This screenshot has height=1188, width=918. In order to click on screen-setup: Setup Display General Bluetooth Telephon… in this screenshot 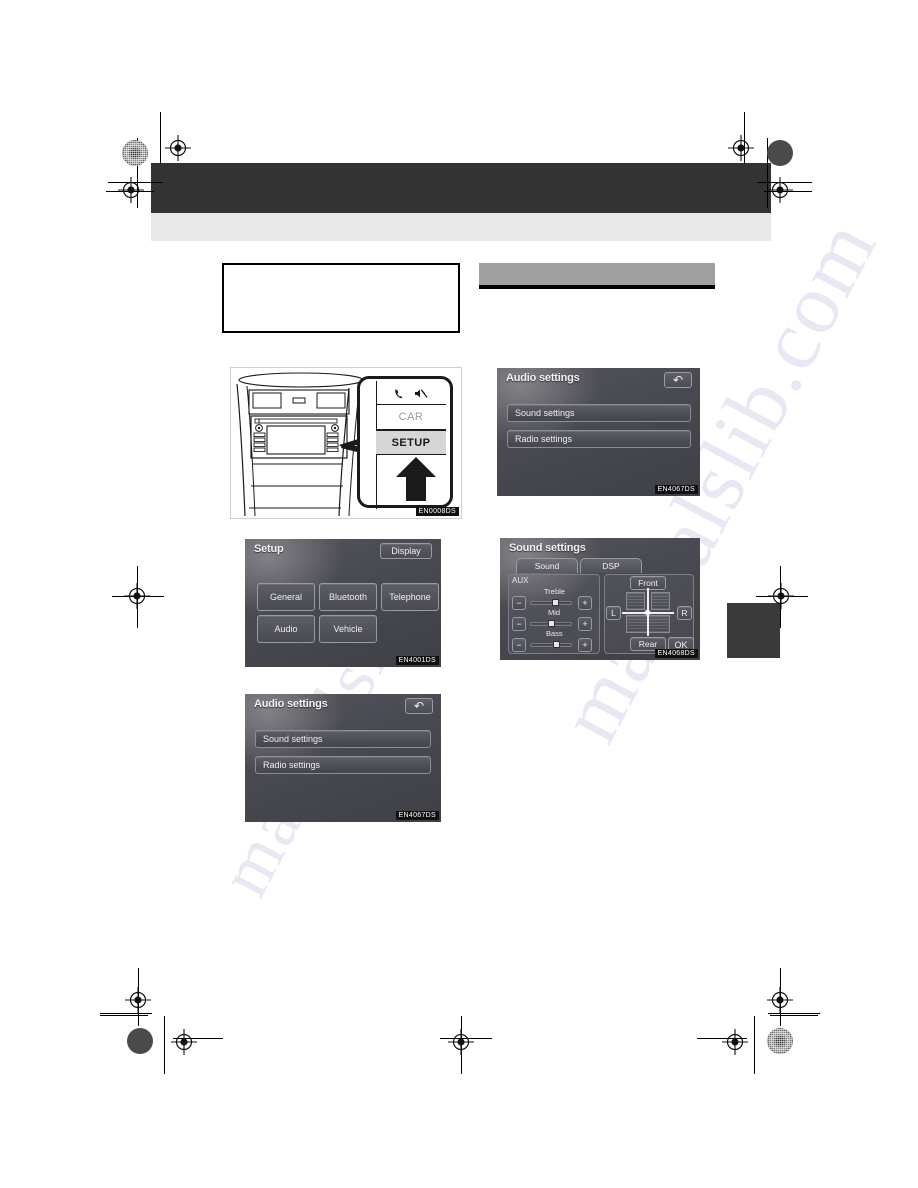, I will do `click(343, 603)`.